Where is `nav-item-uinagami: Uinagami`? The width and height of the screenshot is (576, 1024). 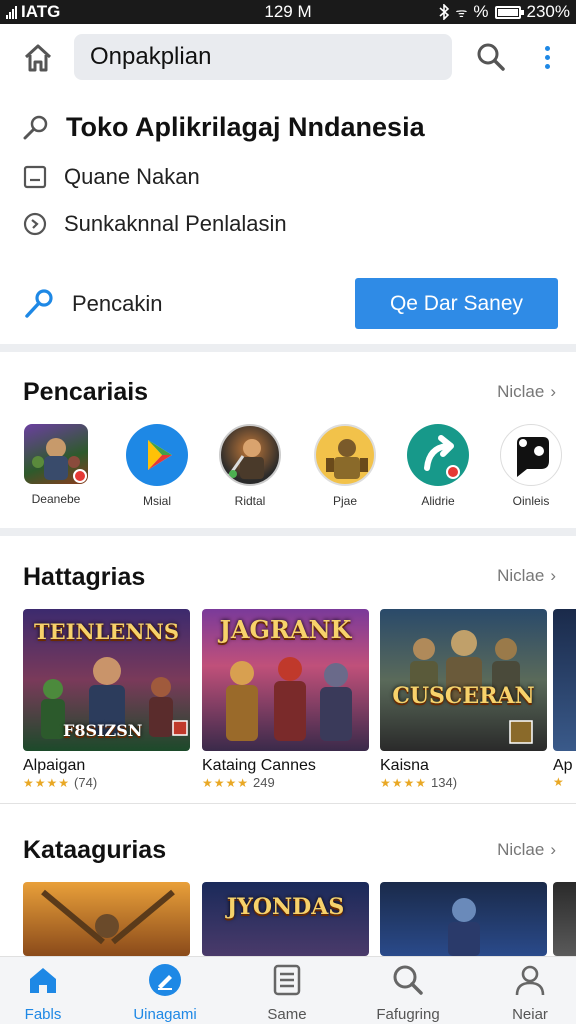 nav-item-uinagami: Uinagami is located at coordinates (165, 993).